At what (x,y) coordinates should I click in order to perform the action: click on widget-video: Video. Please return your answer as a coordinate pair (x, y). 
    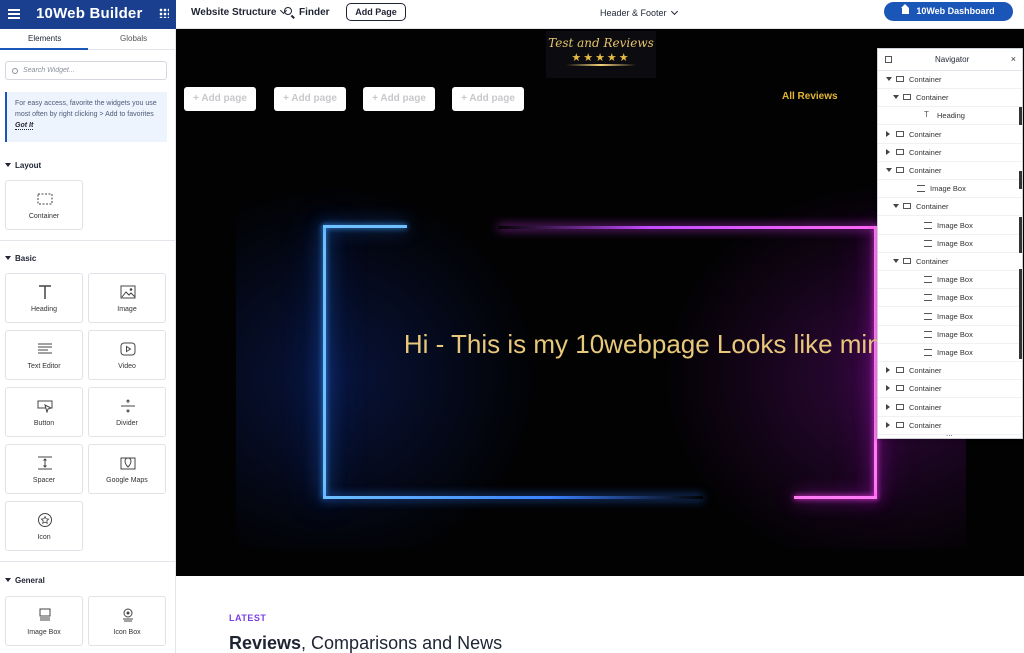
    Looking at the image, I should click on (127, 355).